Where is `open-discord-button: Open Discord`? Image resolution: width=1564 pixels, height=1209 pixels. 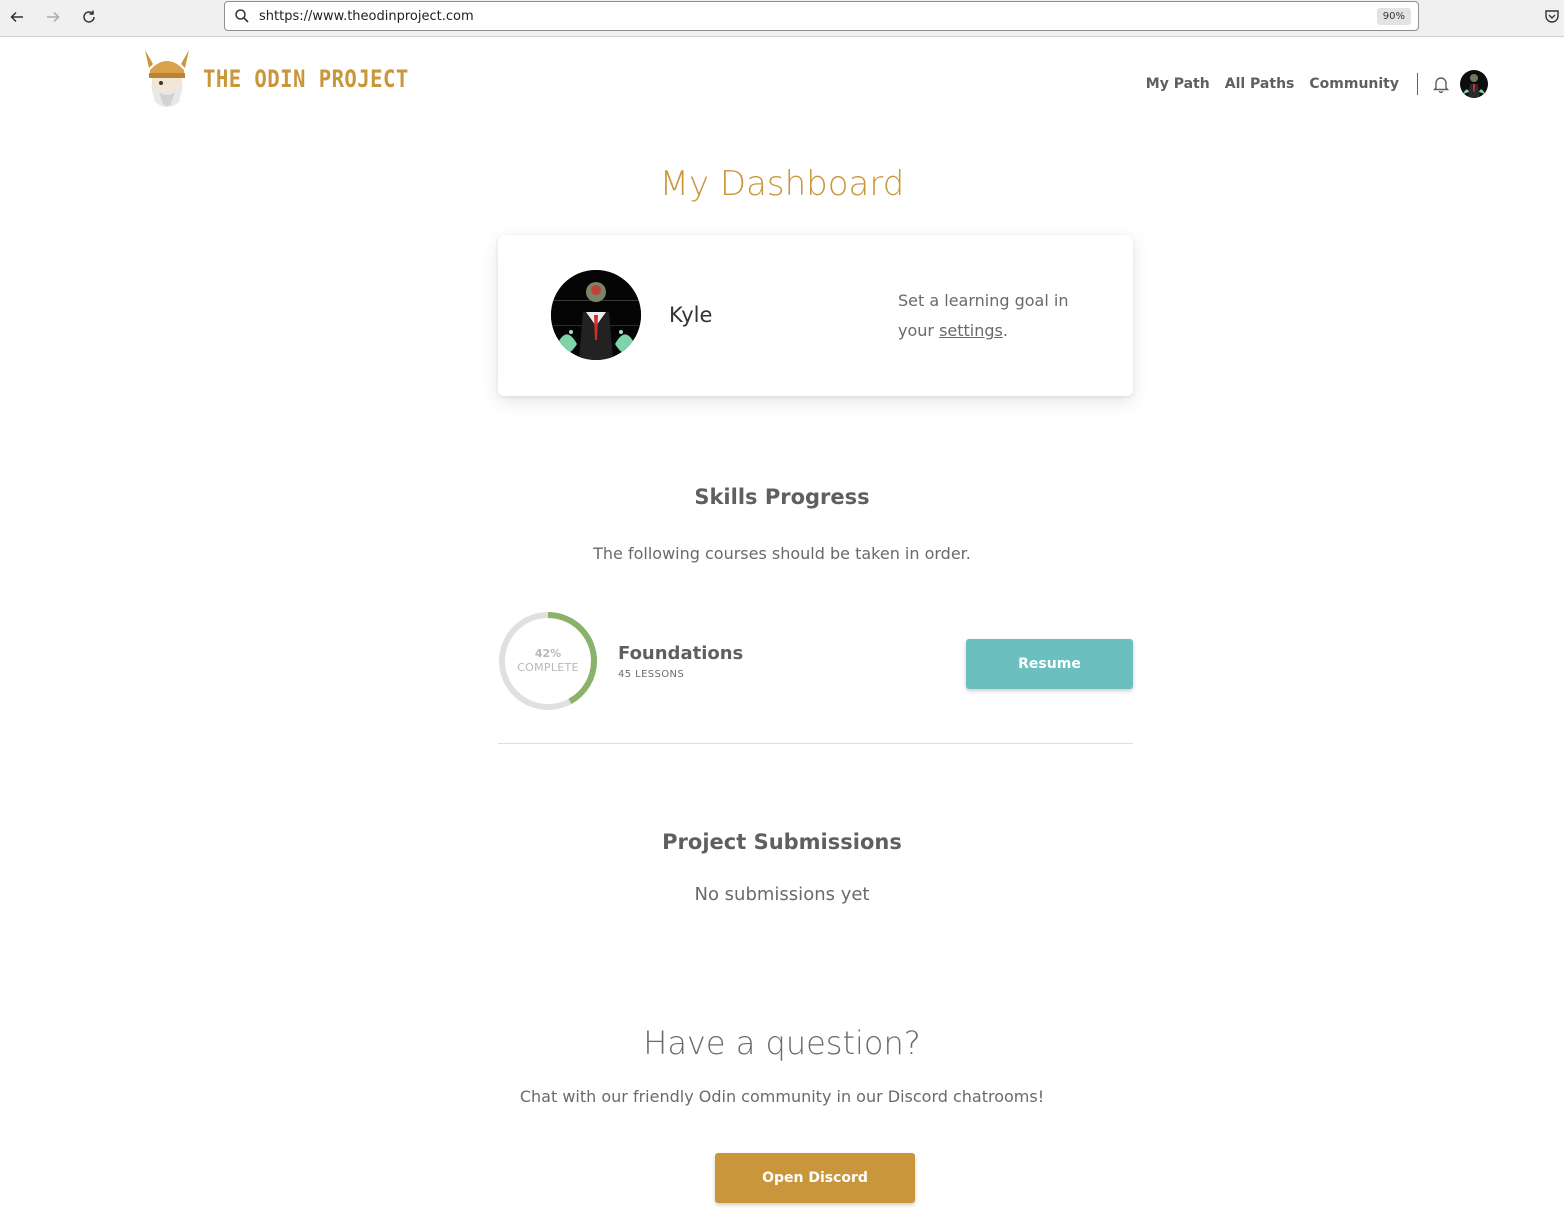 open-discord-button: Open Discord is located at coordinates (815, 1178).